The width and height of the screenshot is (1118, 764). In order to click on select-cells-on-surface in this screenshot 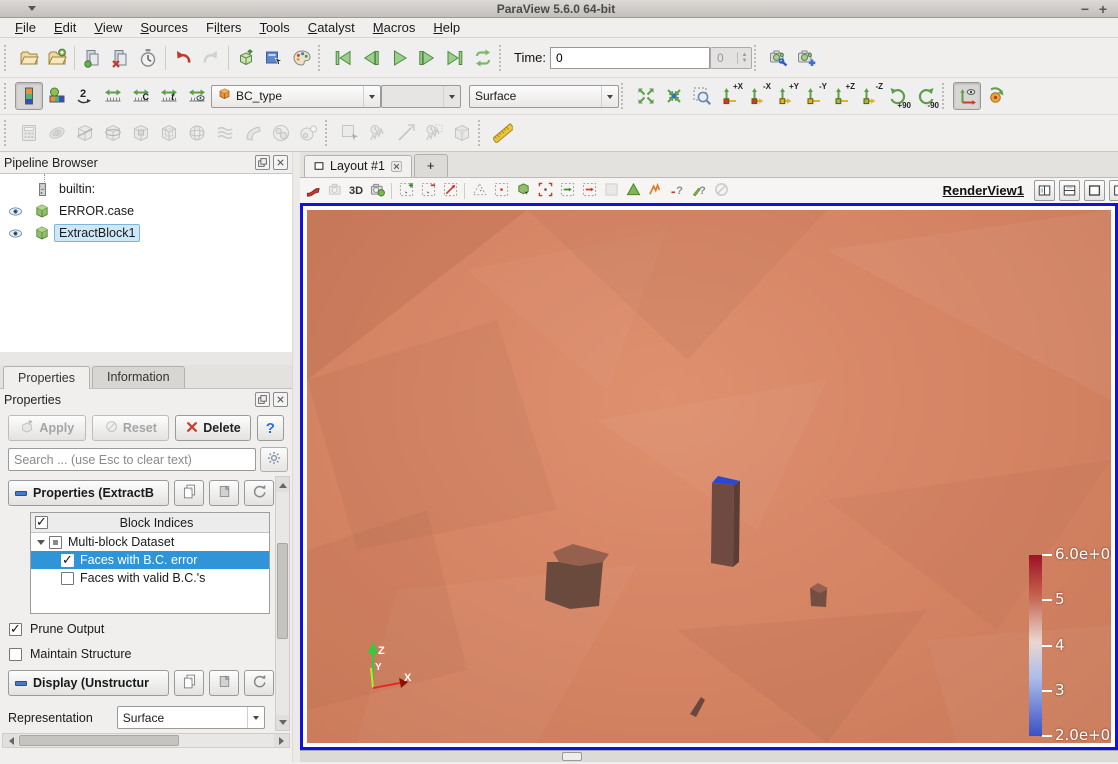, I will do `click(406, 190)`.